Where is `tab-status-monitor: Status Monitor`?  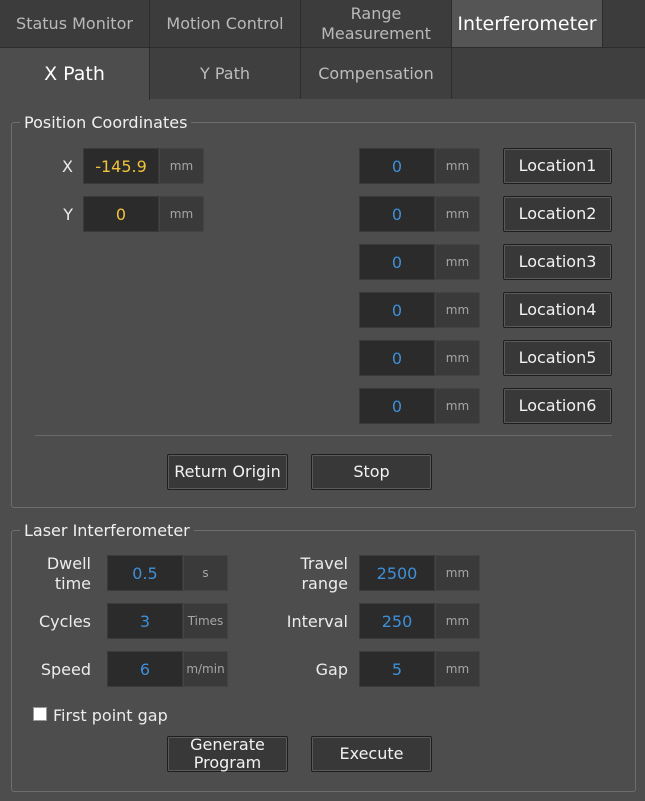
tab-status-monitor: Status Monitor is located at coordinates (75, 23).